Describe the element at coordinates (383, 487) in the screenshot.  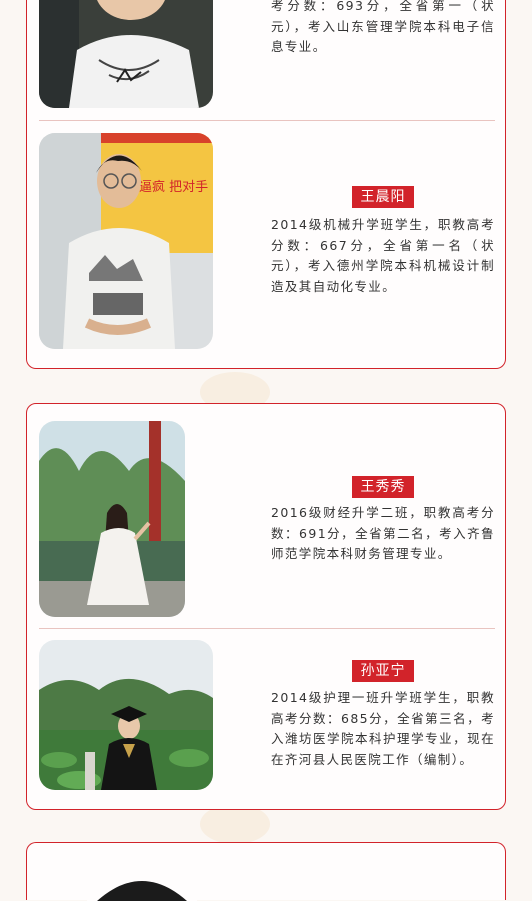
I see `student-name-badge: 王秀秀` at that location.